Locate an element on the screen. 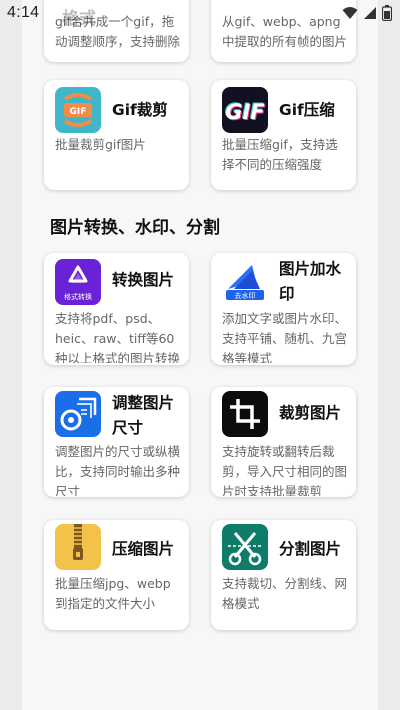 This screenshot has height=710, width=400. status-time: 4:14 is located at coordinates (23, 12).